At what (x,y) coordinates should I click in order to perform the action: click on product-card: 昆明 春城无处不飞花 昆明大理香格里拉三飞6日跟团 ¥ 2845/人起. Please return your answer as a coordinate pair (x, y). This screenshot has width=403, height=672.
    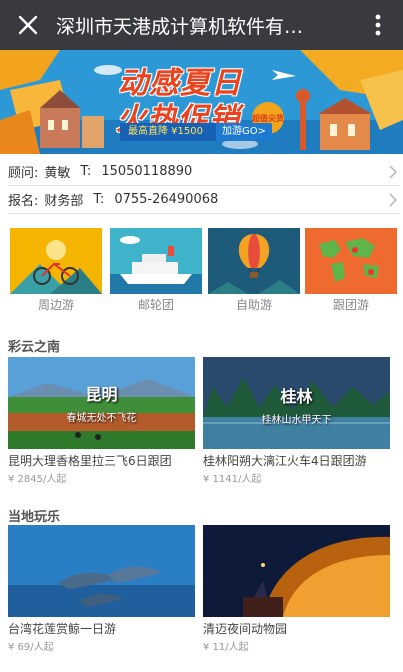
    Looking at the image, I should click on (101, 421).